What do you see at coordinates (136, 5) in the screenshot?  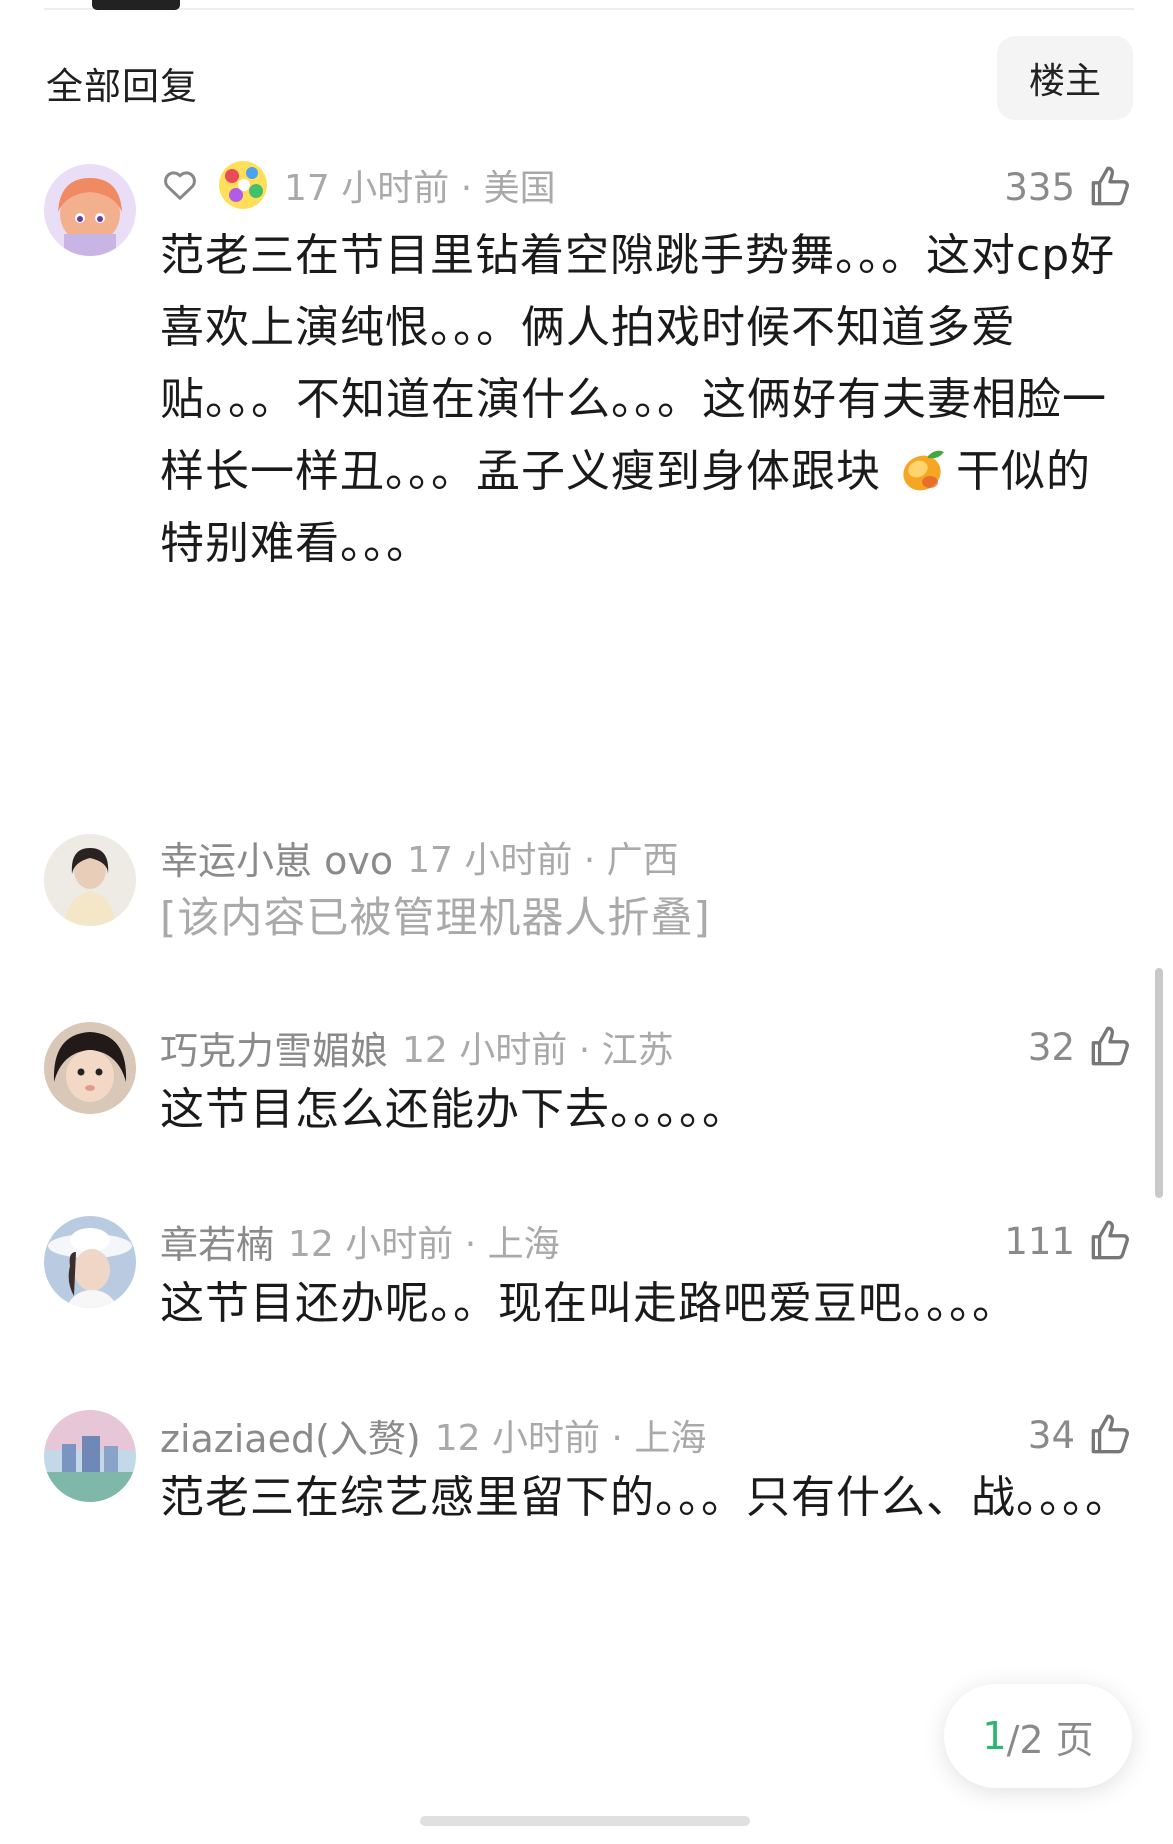 I see `active-tab-indicator` at bounding box center [136, 5].